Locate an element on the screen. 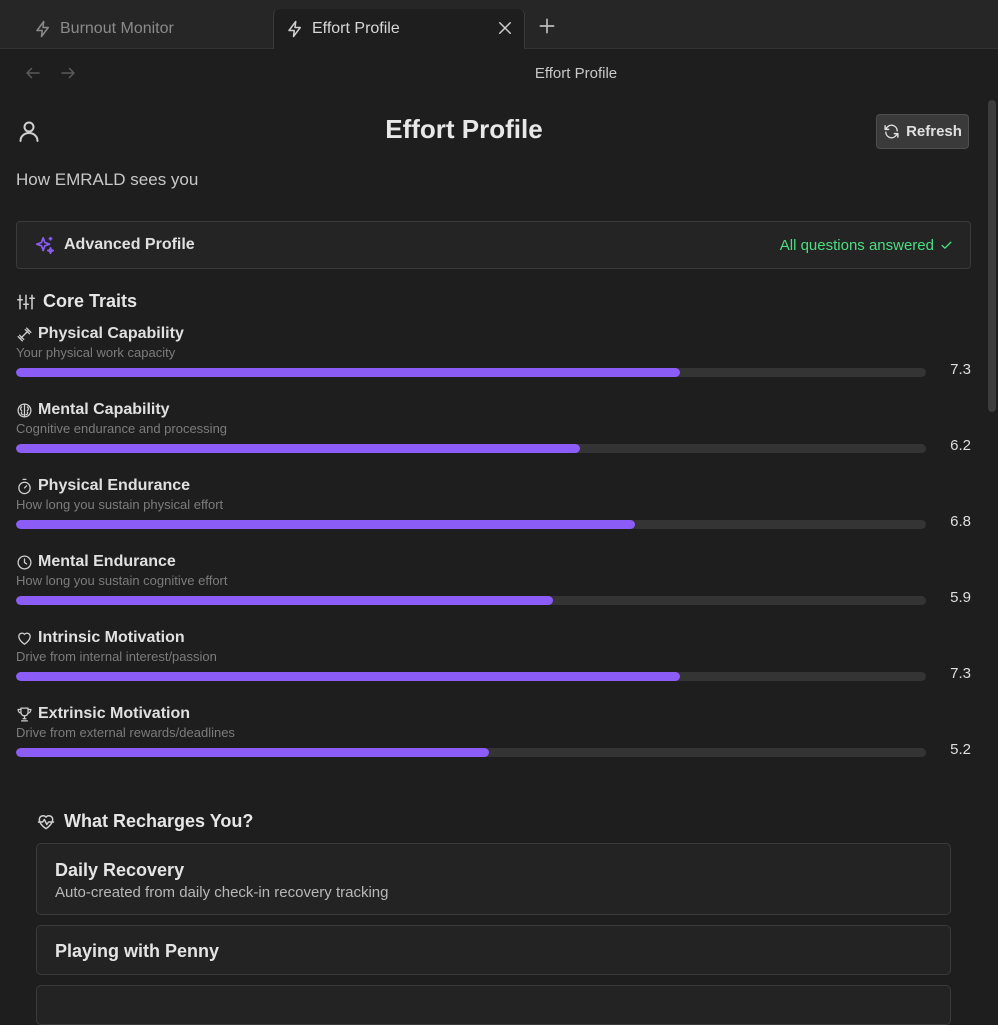 The height and width of the screenshot is (1025, 998). tab-effort-profile: Effort Profile is located at coordinates (399, 29).